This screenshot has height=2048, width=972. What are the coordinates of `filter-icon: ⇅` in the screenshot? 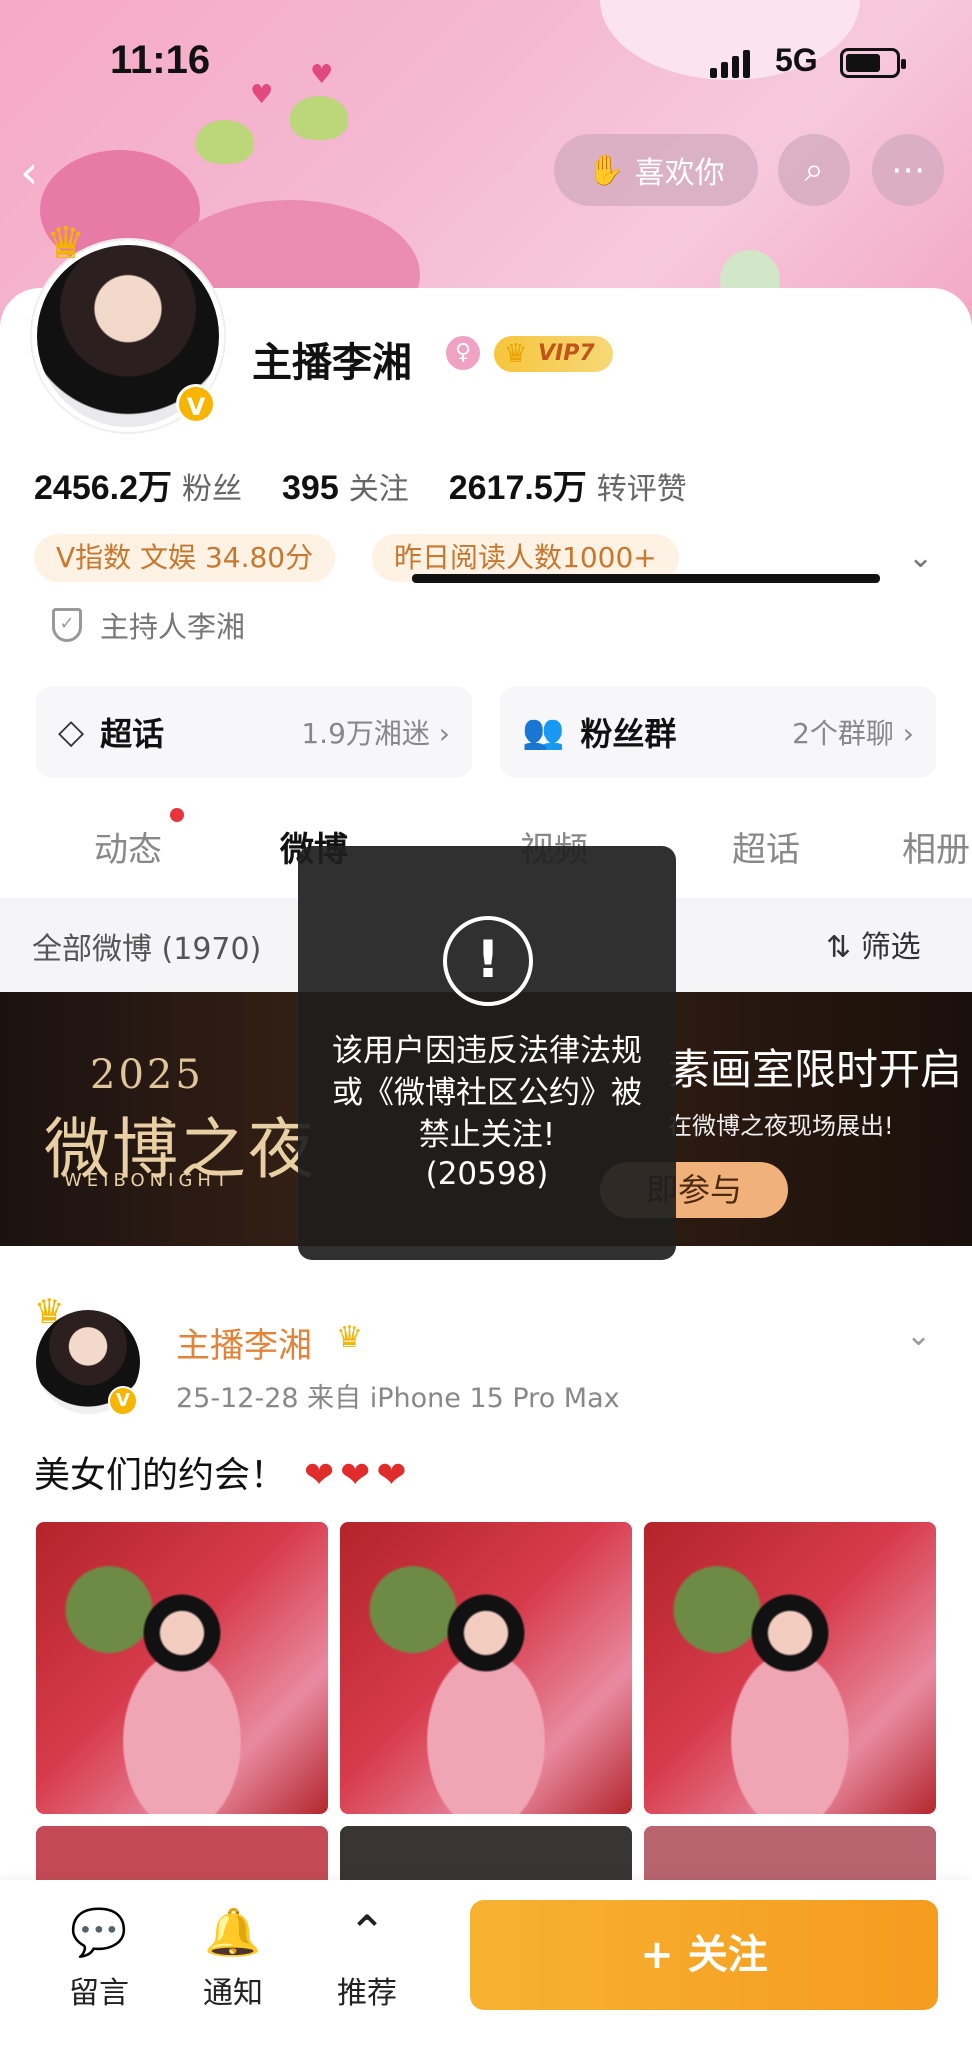 It's located at (839, 947).